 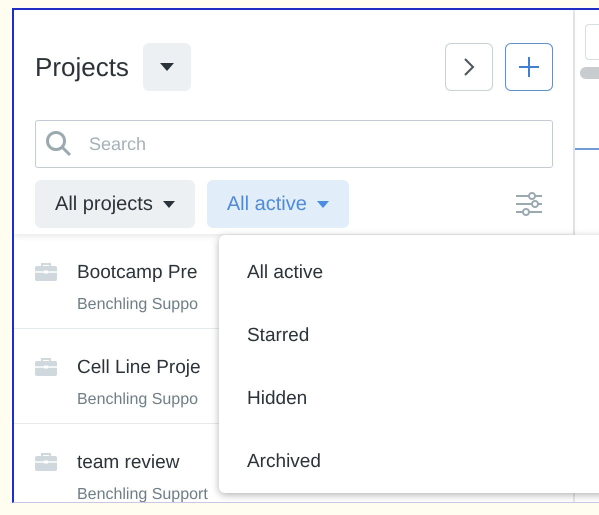 I want to click on menu-item: Hidden, so click(x=263, y=398).